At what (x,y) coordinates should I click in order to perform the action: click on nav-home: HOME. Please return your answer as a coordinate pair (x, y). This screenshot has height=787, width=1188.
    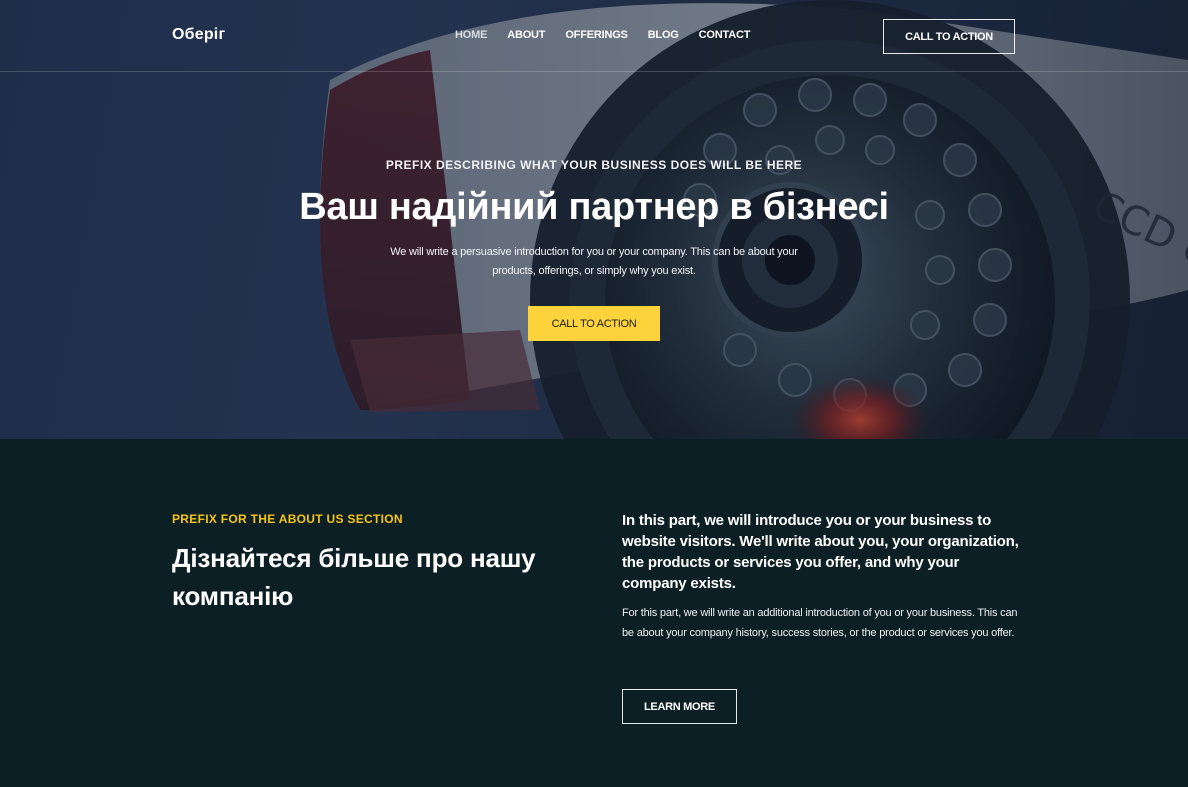
    Looking at the image, I should click on (471, 35).